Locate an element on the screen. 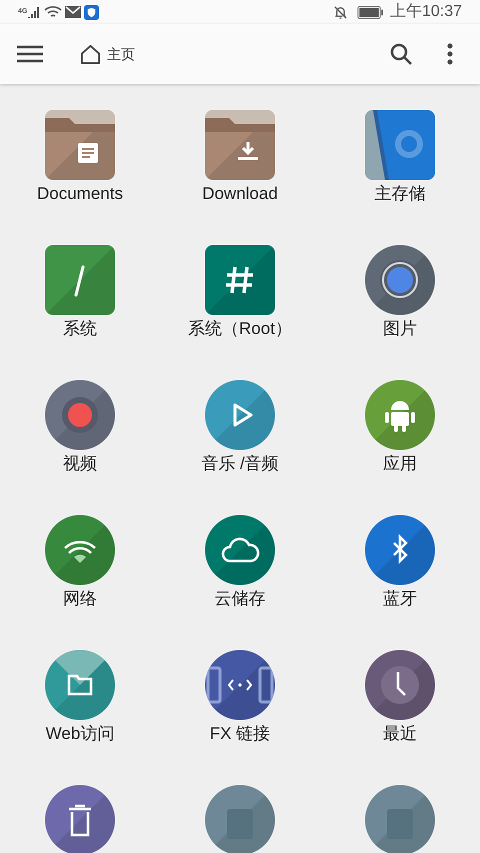 The height and width of the screenshot is (853, 480). tile-label: 网络 is located at coordinates (80, 599).